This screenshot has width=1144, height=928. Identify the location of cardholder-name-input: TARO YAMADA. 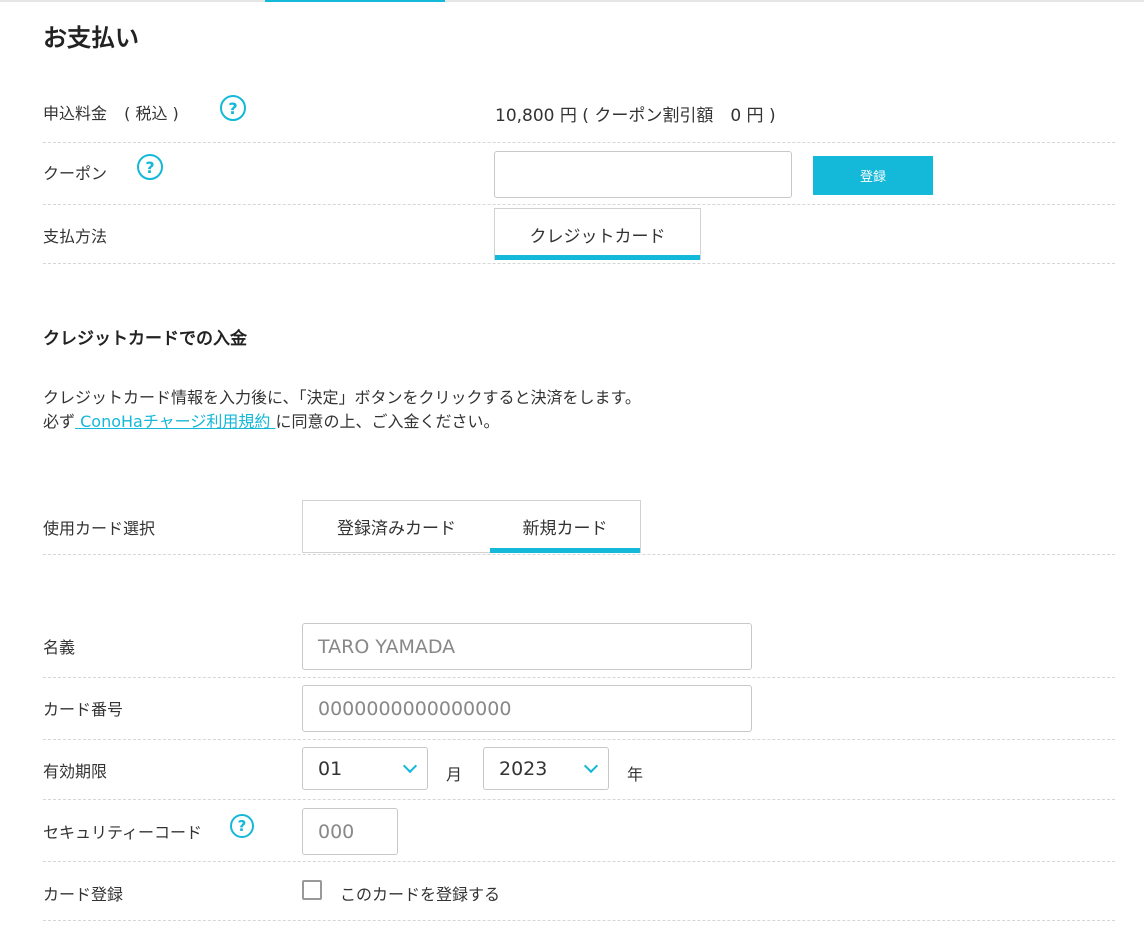
(527, 646).